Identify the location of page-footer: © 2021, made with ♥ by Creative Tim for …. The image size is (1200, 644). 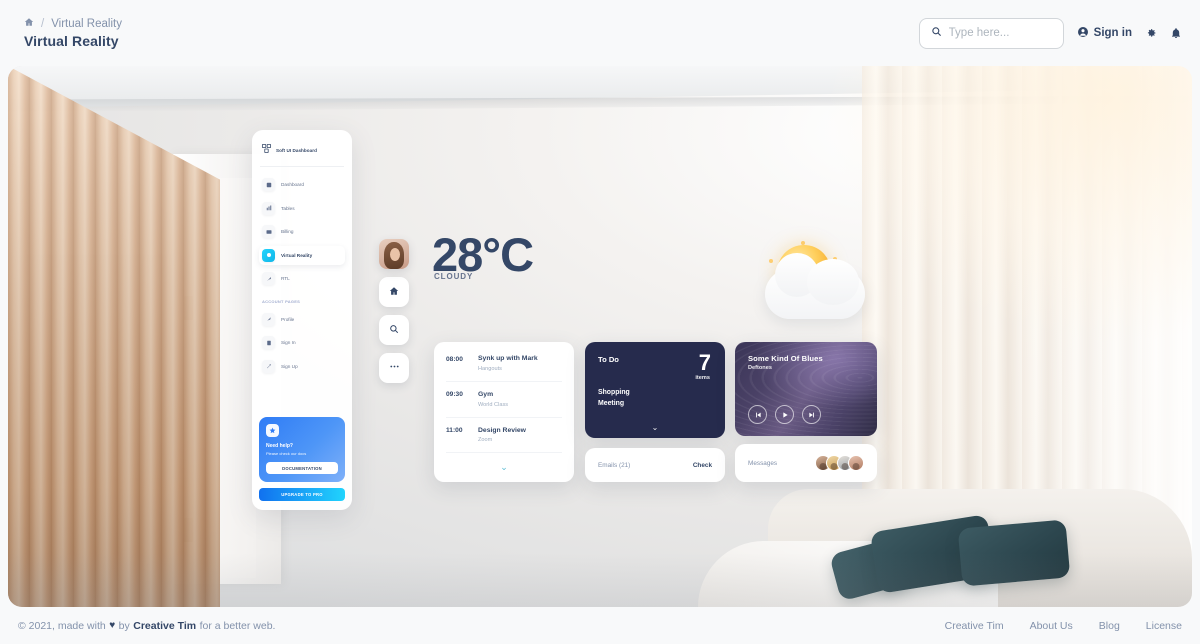
(600, 625).